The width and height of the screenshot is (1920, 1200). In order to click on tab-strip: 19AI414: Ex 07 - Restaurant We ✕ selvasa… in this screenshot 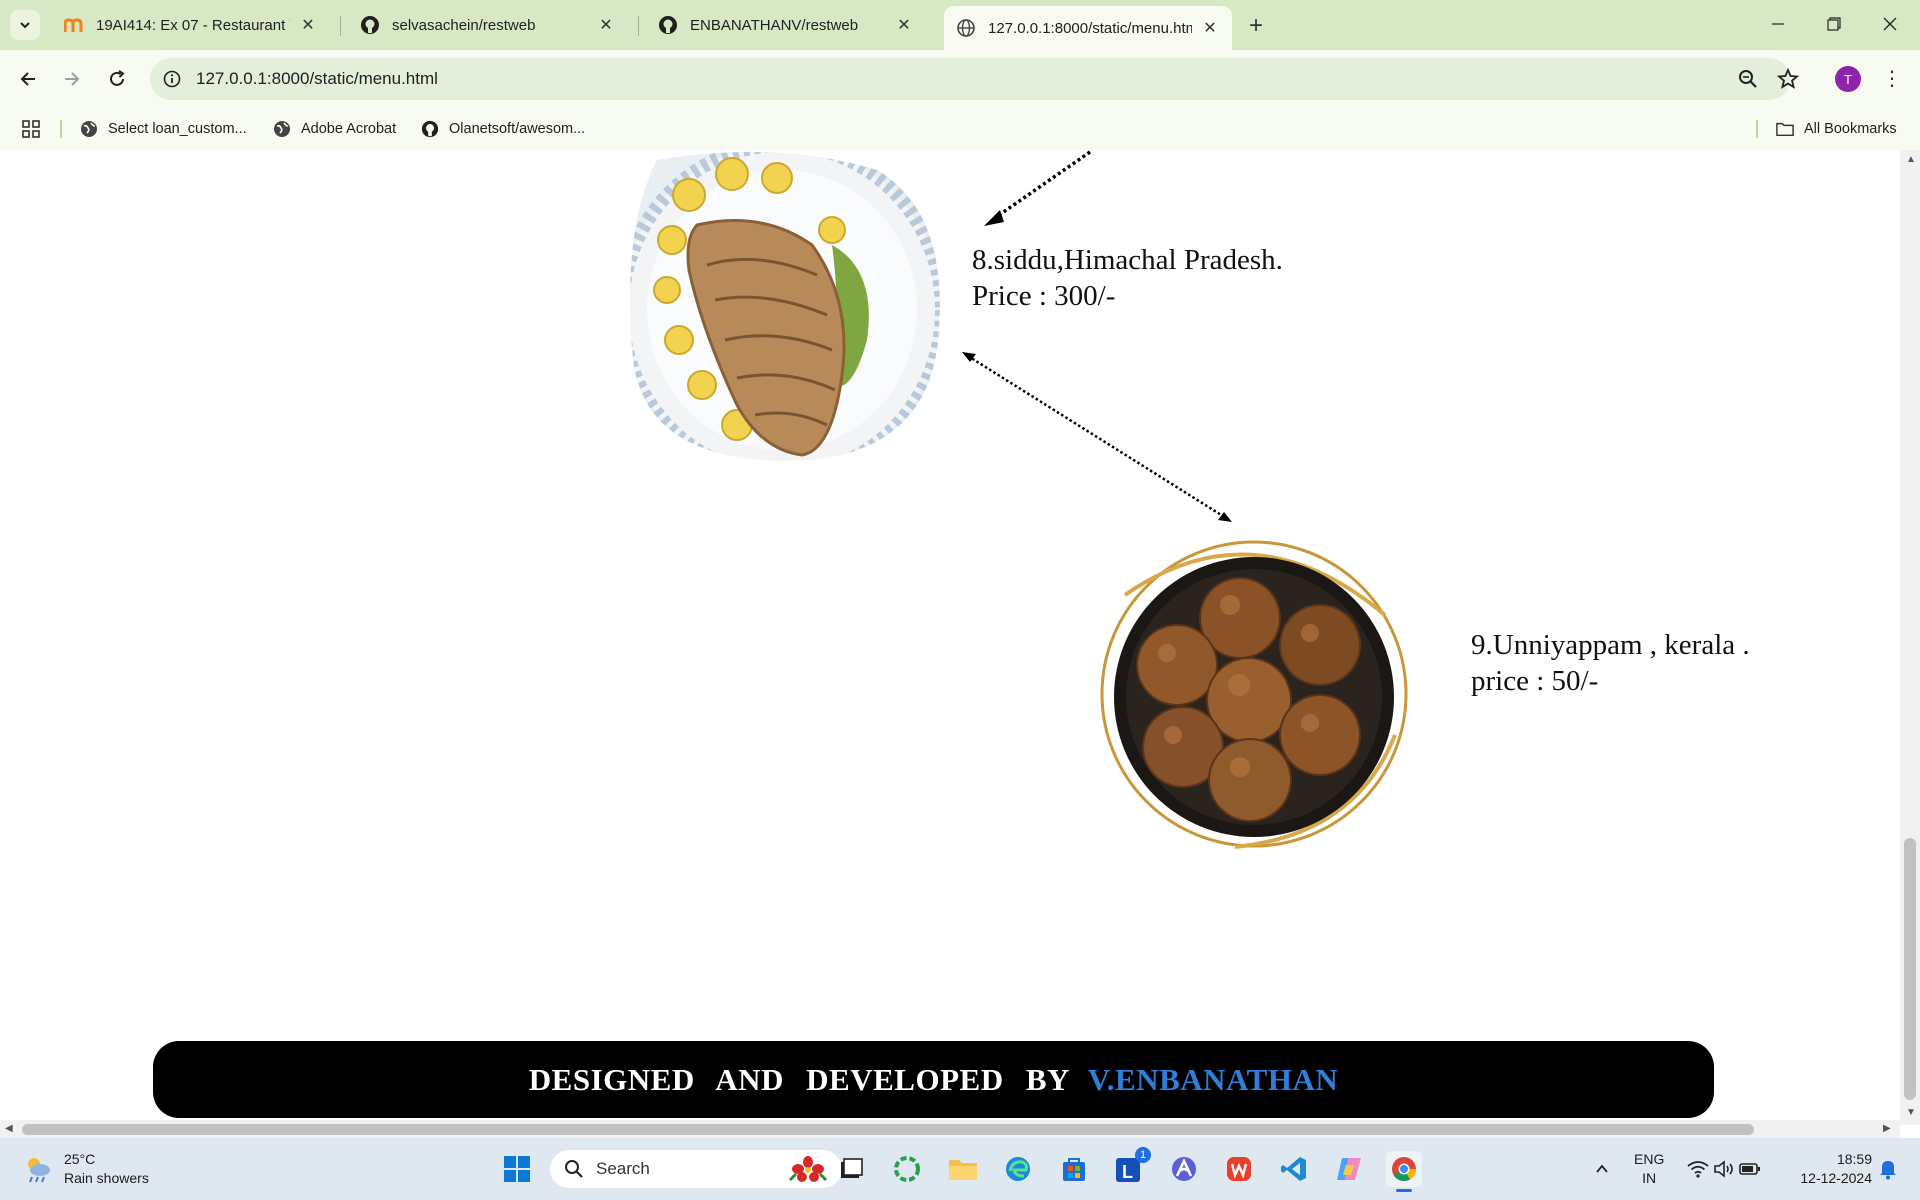, I will do `click(960, 25)`.